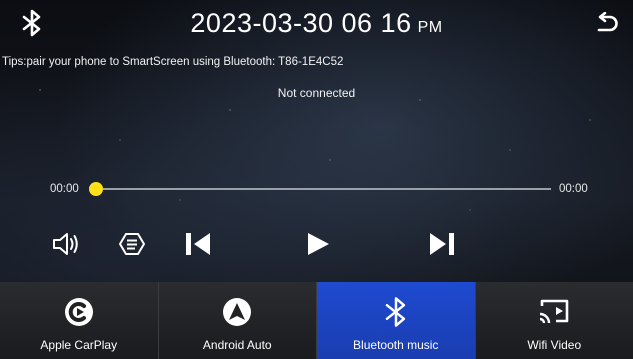 The width and height of the screenshot is (633, 359). I want to click on volume-button, so click(66, 244).